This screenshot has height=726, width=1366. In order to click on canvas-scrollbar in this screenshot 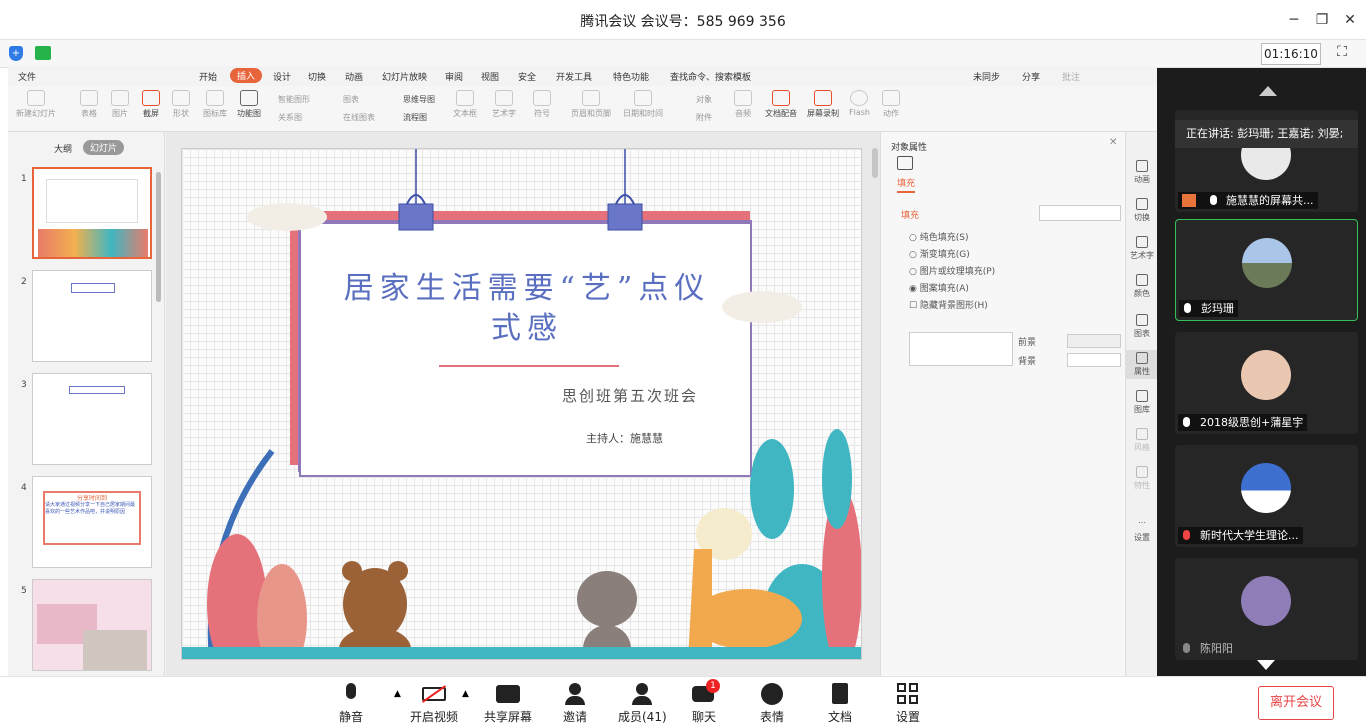, I will do `click(875, 163)`.